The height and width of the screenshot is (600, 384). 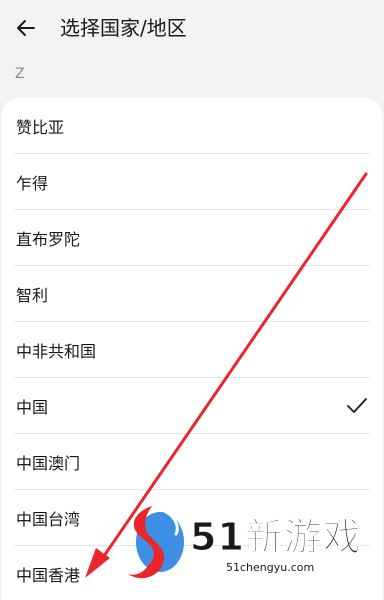 What do you see at coordinates (48, 463) in the screenshot?
I see `country-label: 中国澳门` at bounding box center [48, 463].